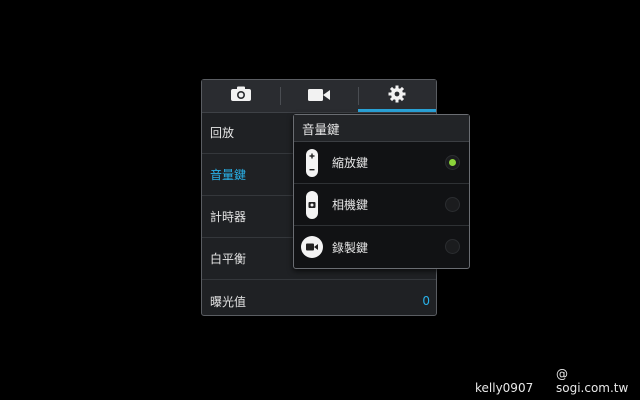 Image resolution: width=640 pixels, height=400 pixels. What do you see at coordinates (228, 217) in the screenshot?
I see `setting-label: 計時器` at bounding box center [228, 217].